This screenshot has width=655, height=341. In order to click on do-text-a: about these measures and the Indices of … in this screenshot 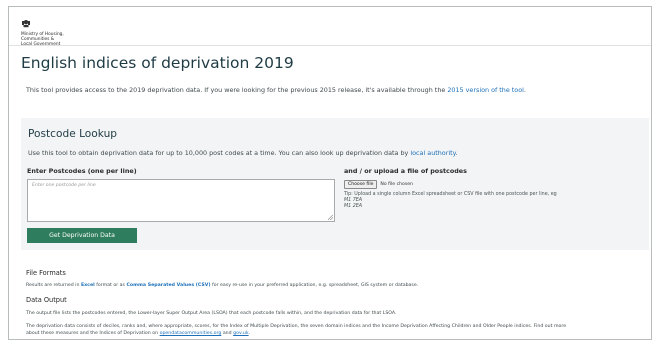, I will do `click(92, 333)`.